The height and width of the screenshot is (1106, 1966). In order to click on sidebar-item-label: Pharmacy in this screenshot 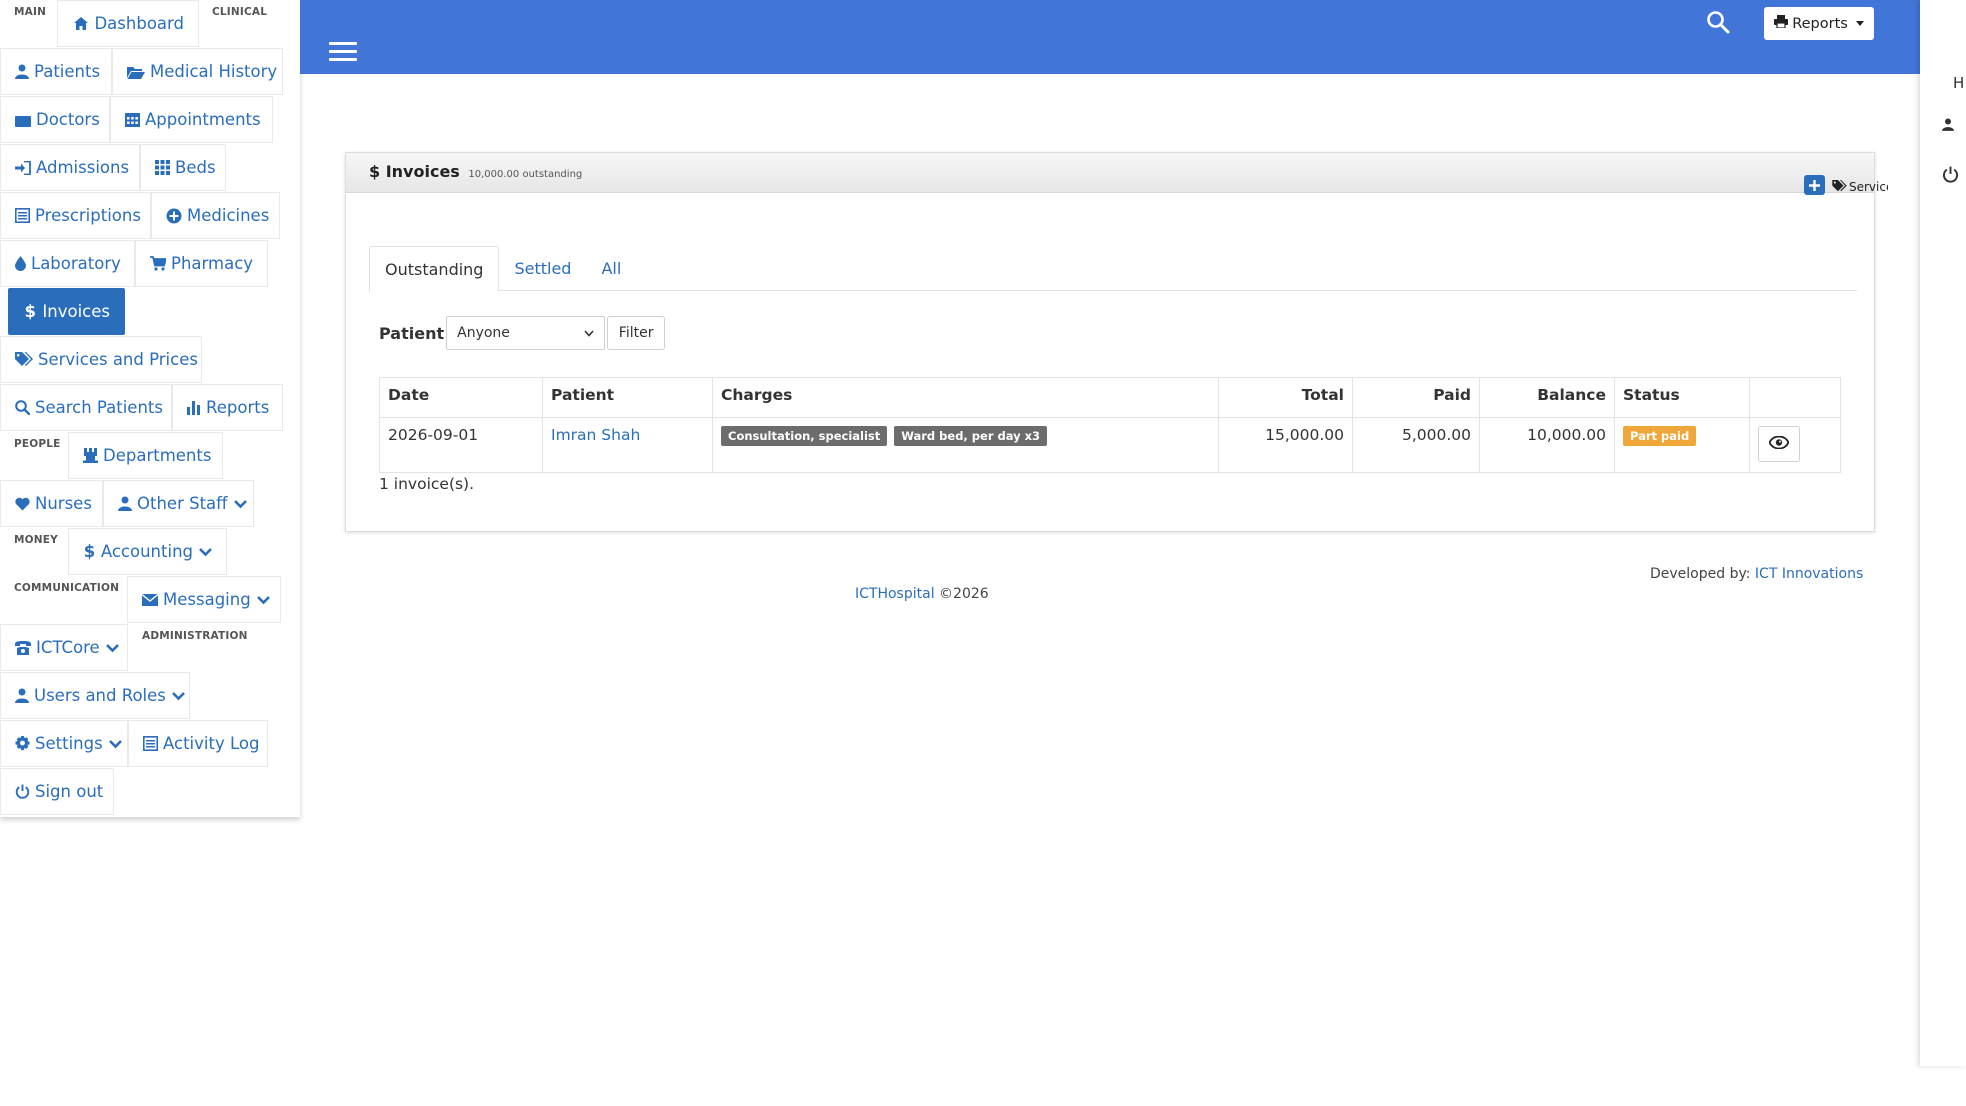, I will do `click(212, 263)`.